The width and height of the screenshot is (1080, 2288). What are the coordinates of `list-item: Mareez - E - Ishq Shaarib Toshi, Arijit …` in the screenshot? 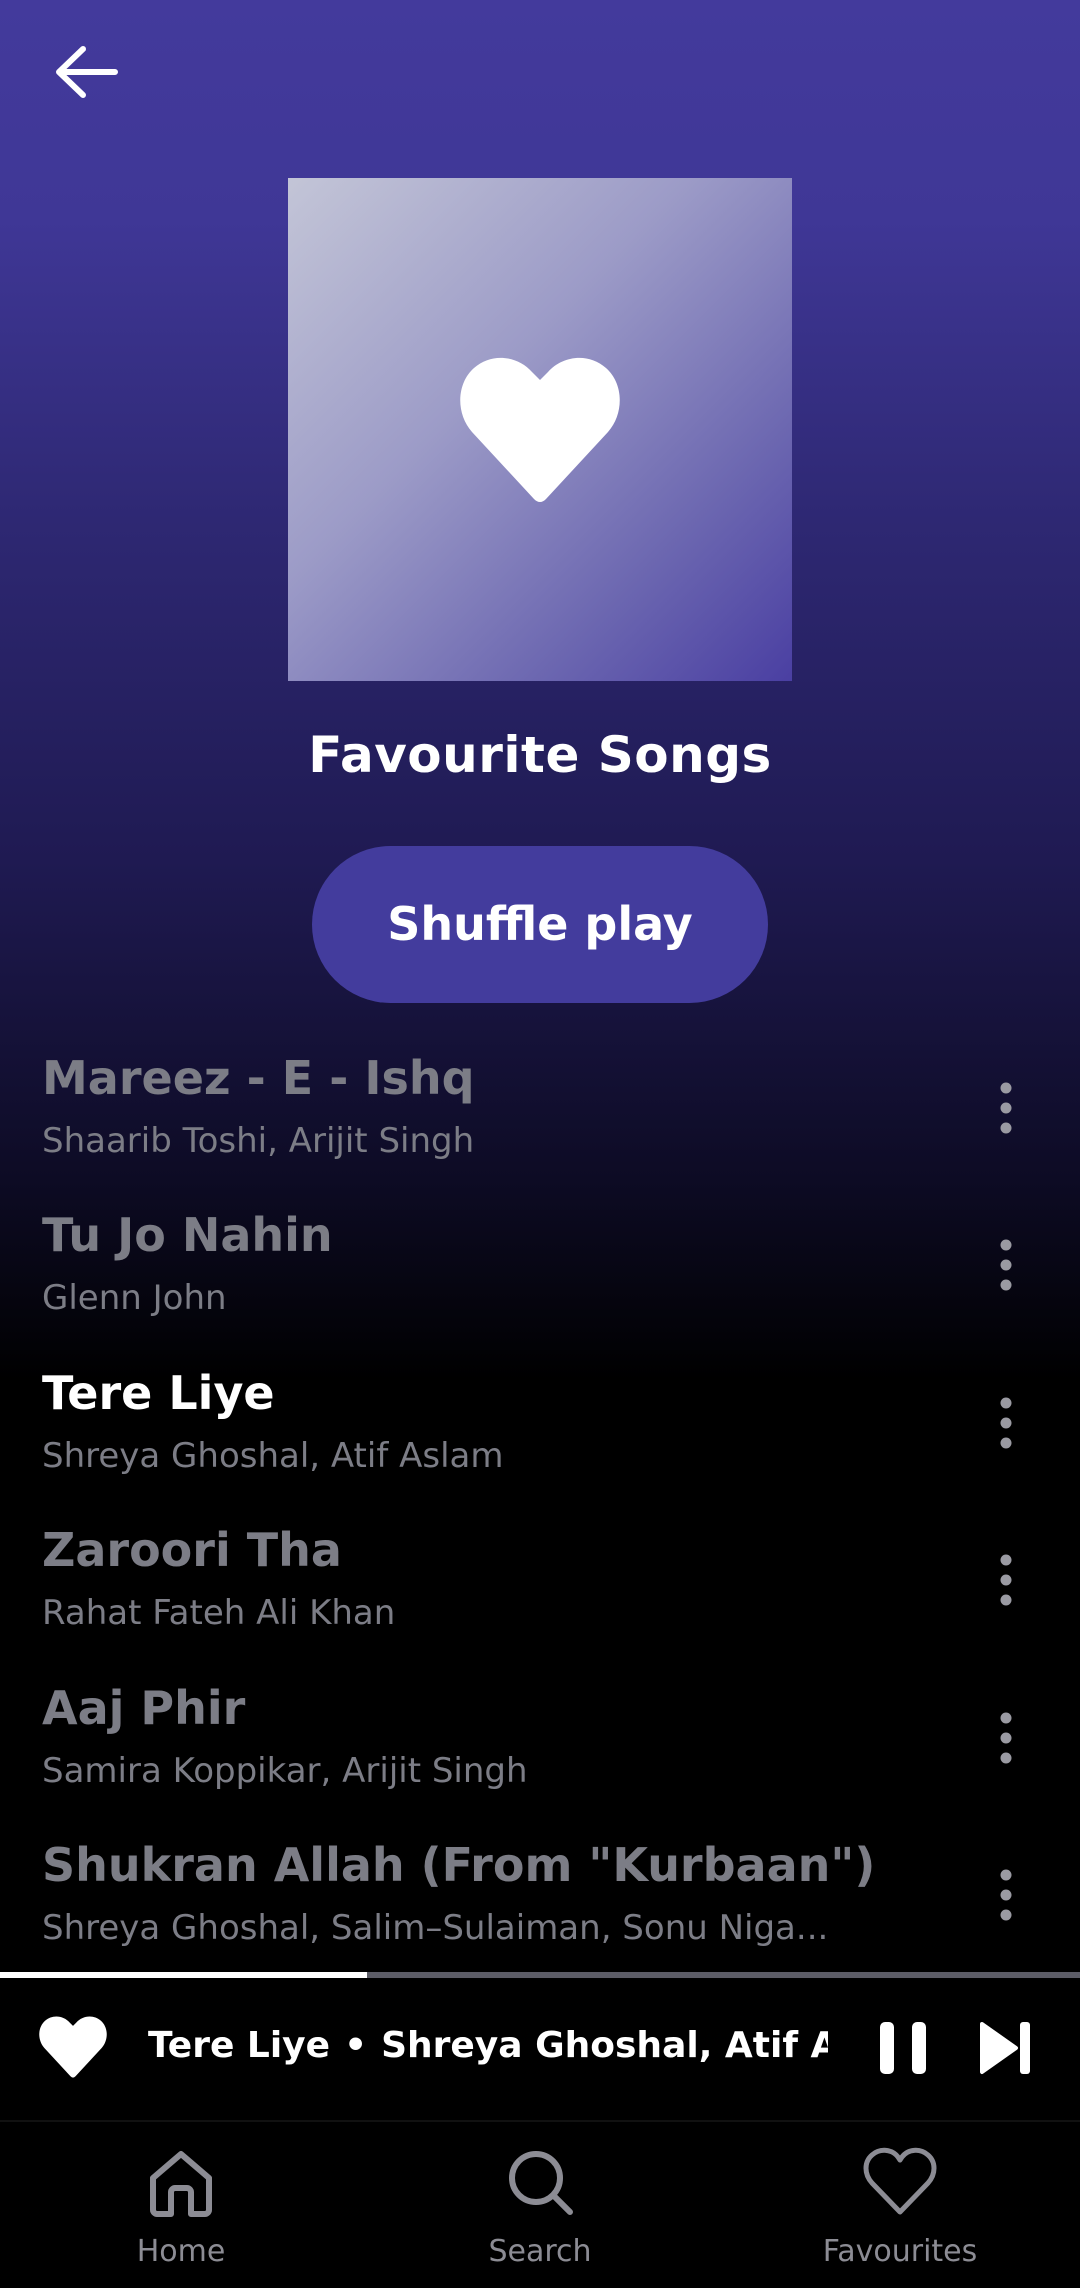 It's located at (540, 1125).